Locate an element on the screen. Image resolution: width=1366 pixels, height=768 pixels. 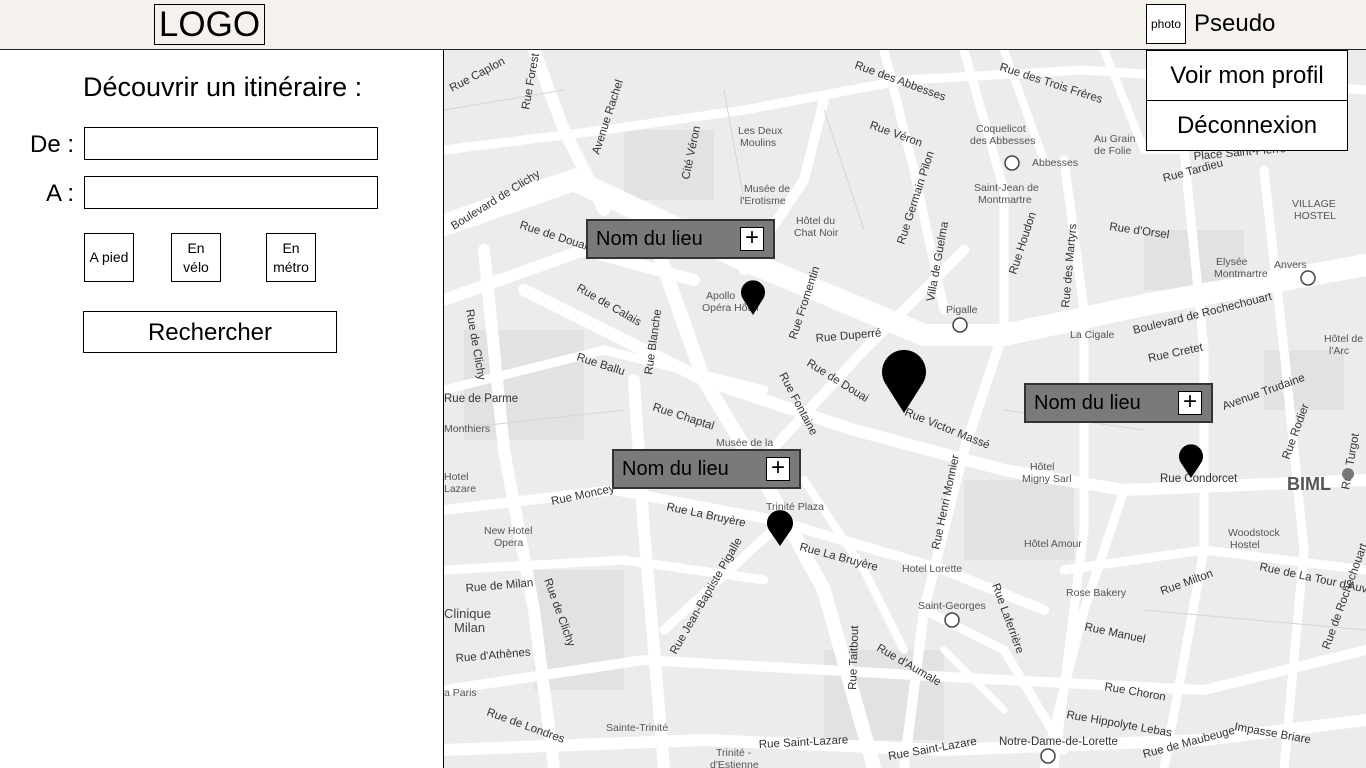
view-profile-menu-item: Voir mon profil is located at coordinates (1247, 75).